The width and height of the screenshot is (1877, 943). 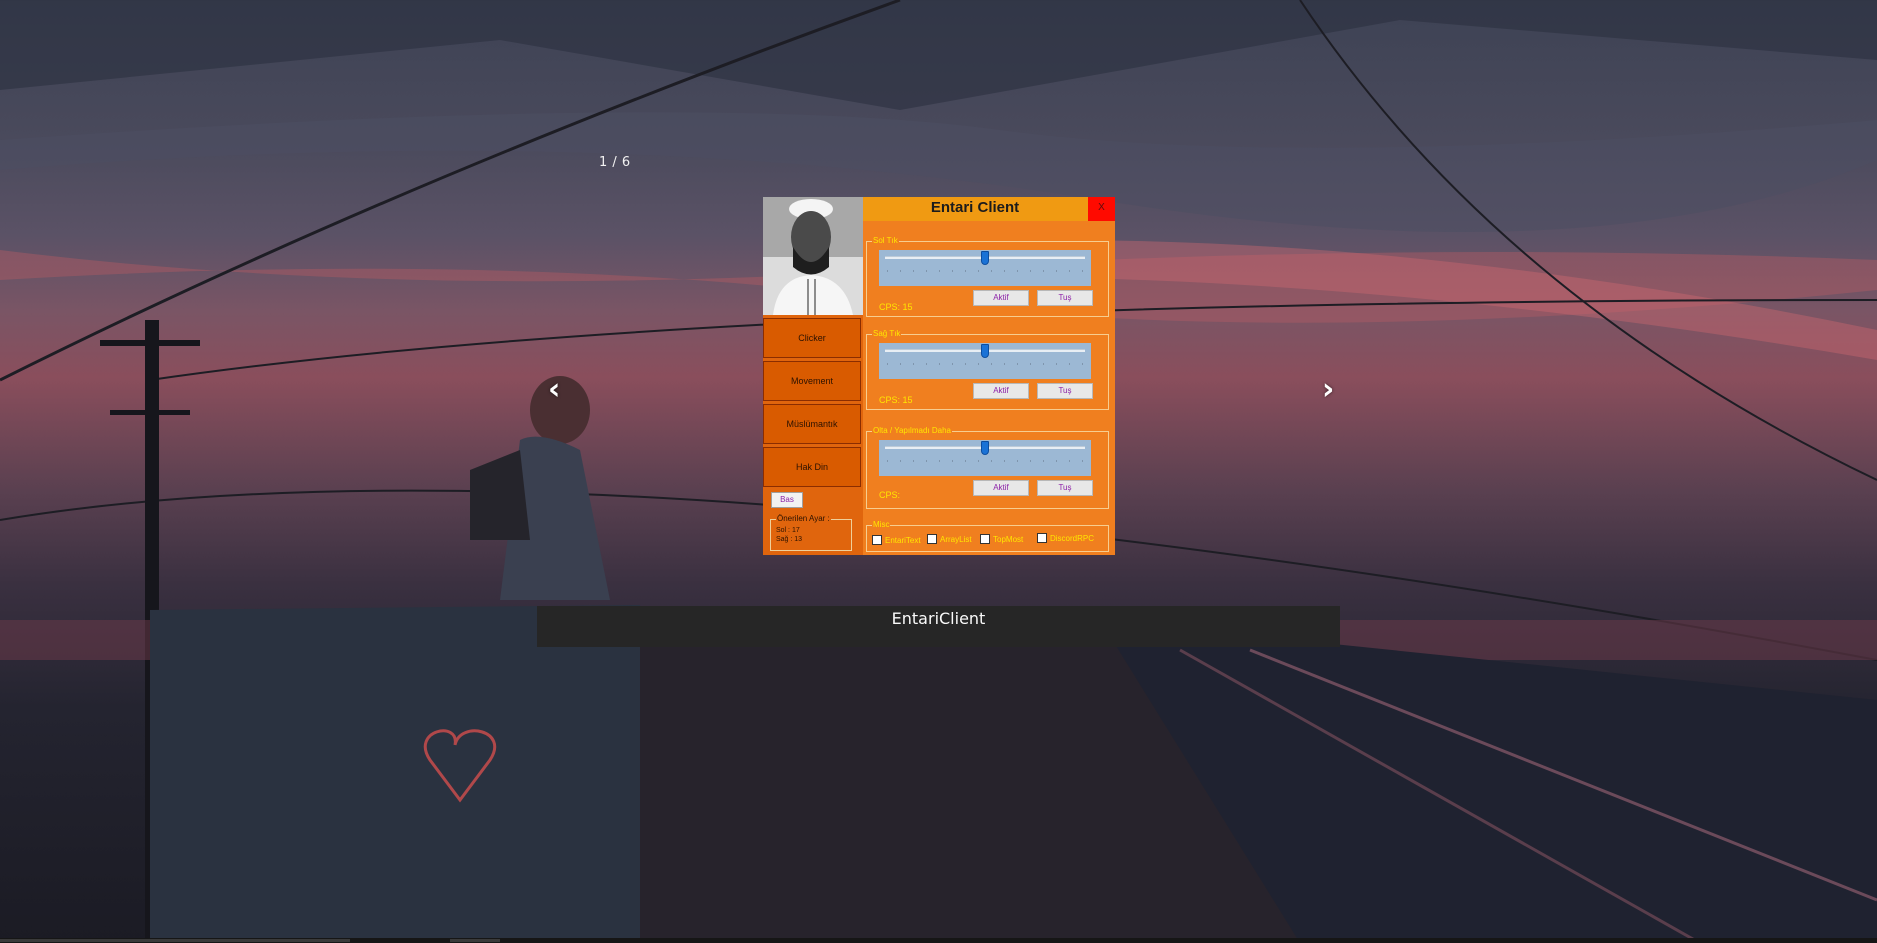 I want to click on right-click-group-title: Sağ Tık, so click(x=887, y=334).